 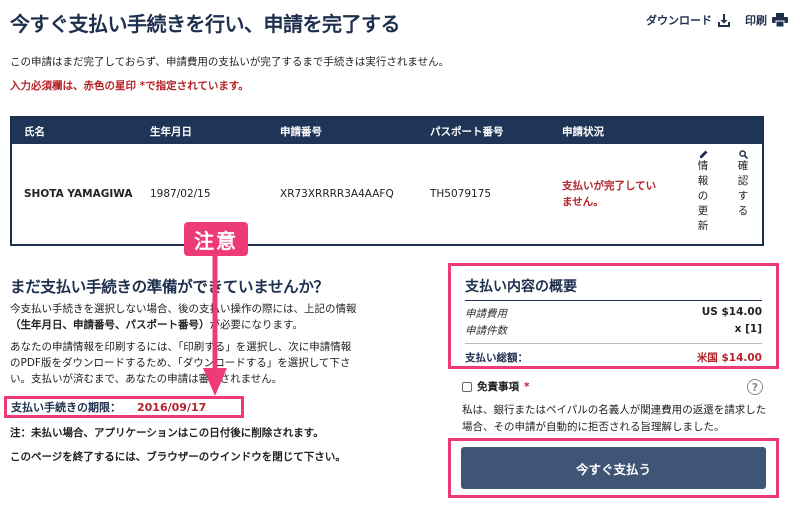 I want to click on download-label: ダウンロード, so click(x=679, y=20).